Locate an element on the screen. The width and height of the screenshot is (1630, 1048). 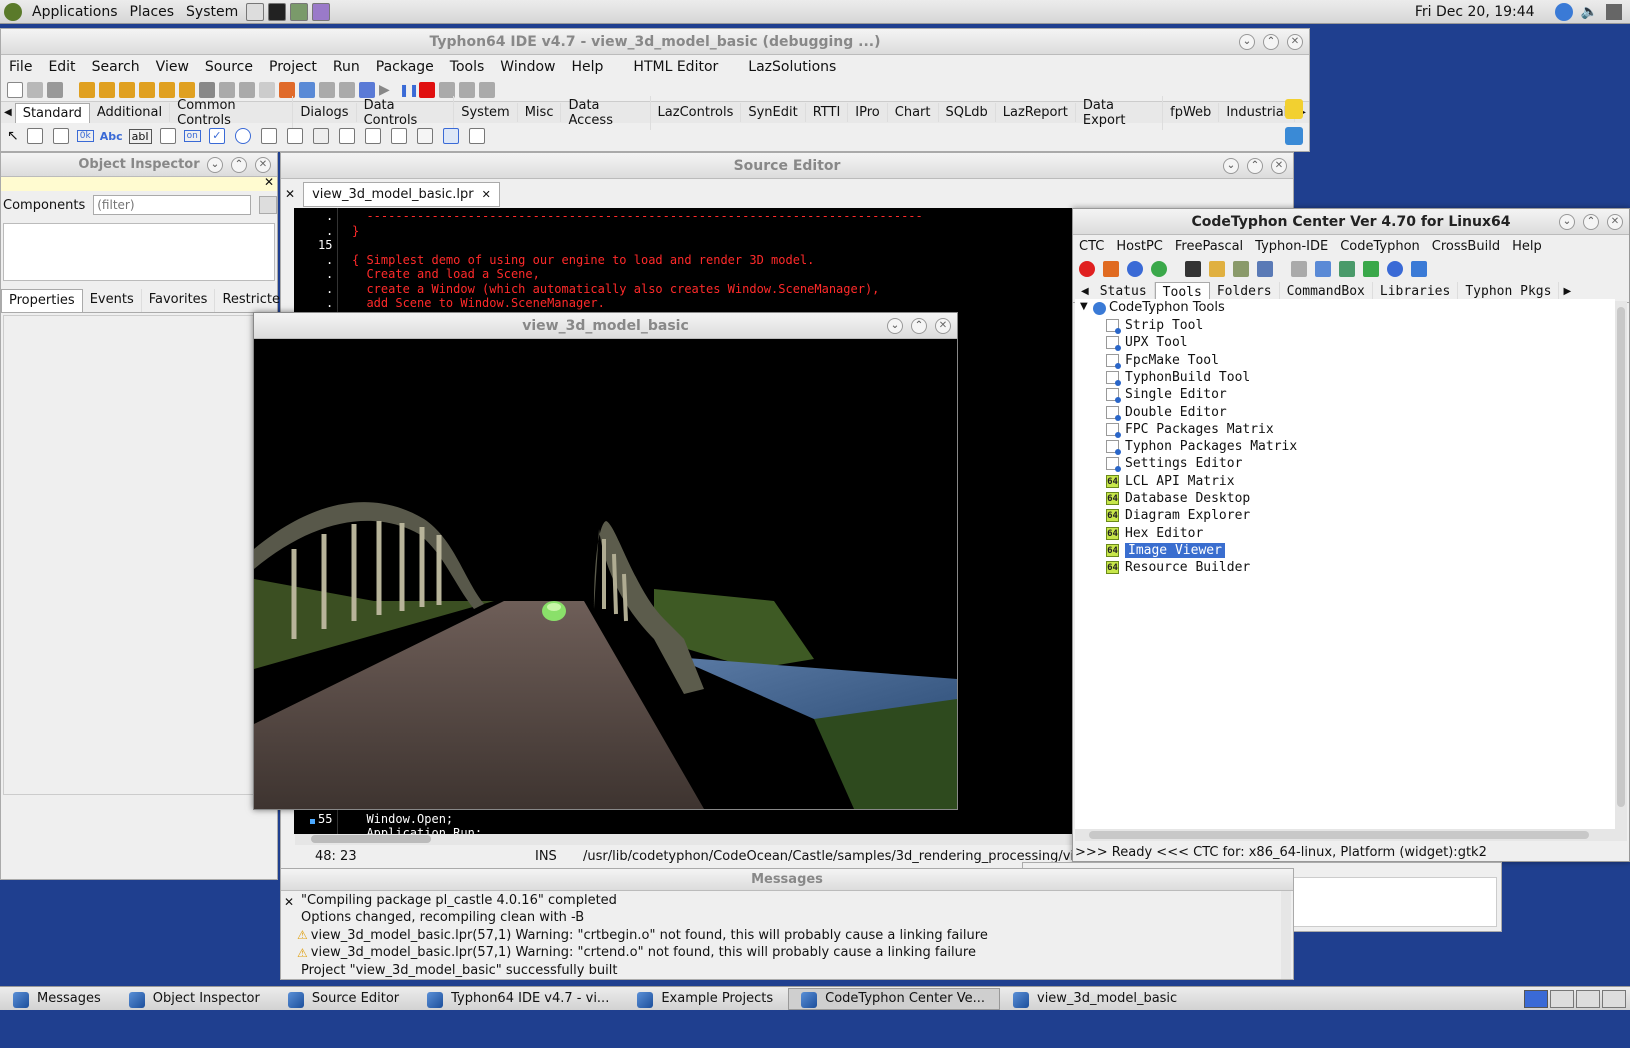
tool-item-typhonbuild-tool: TyphonBuild Tool is located at coordinates (1178, 377).